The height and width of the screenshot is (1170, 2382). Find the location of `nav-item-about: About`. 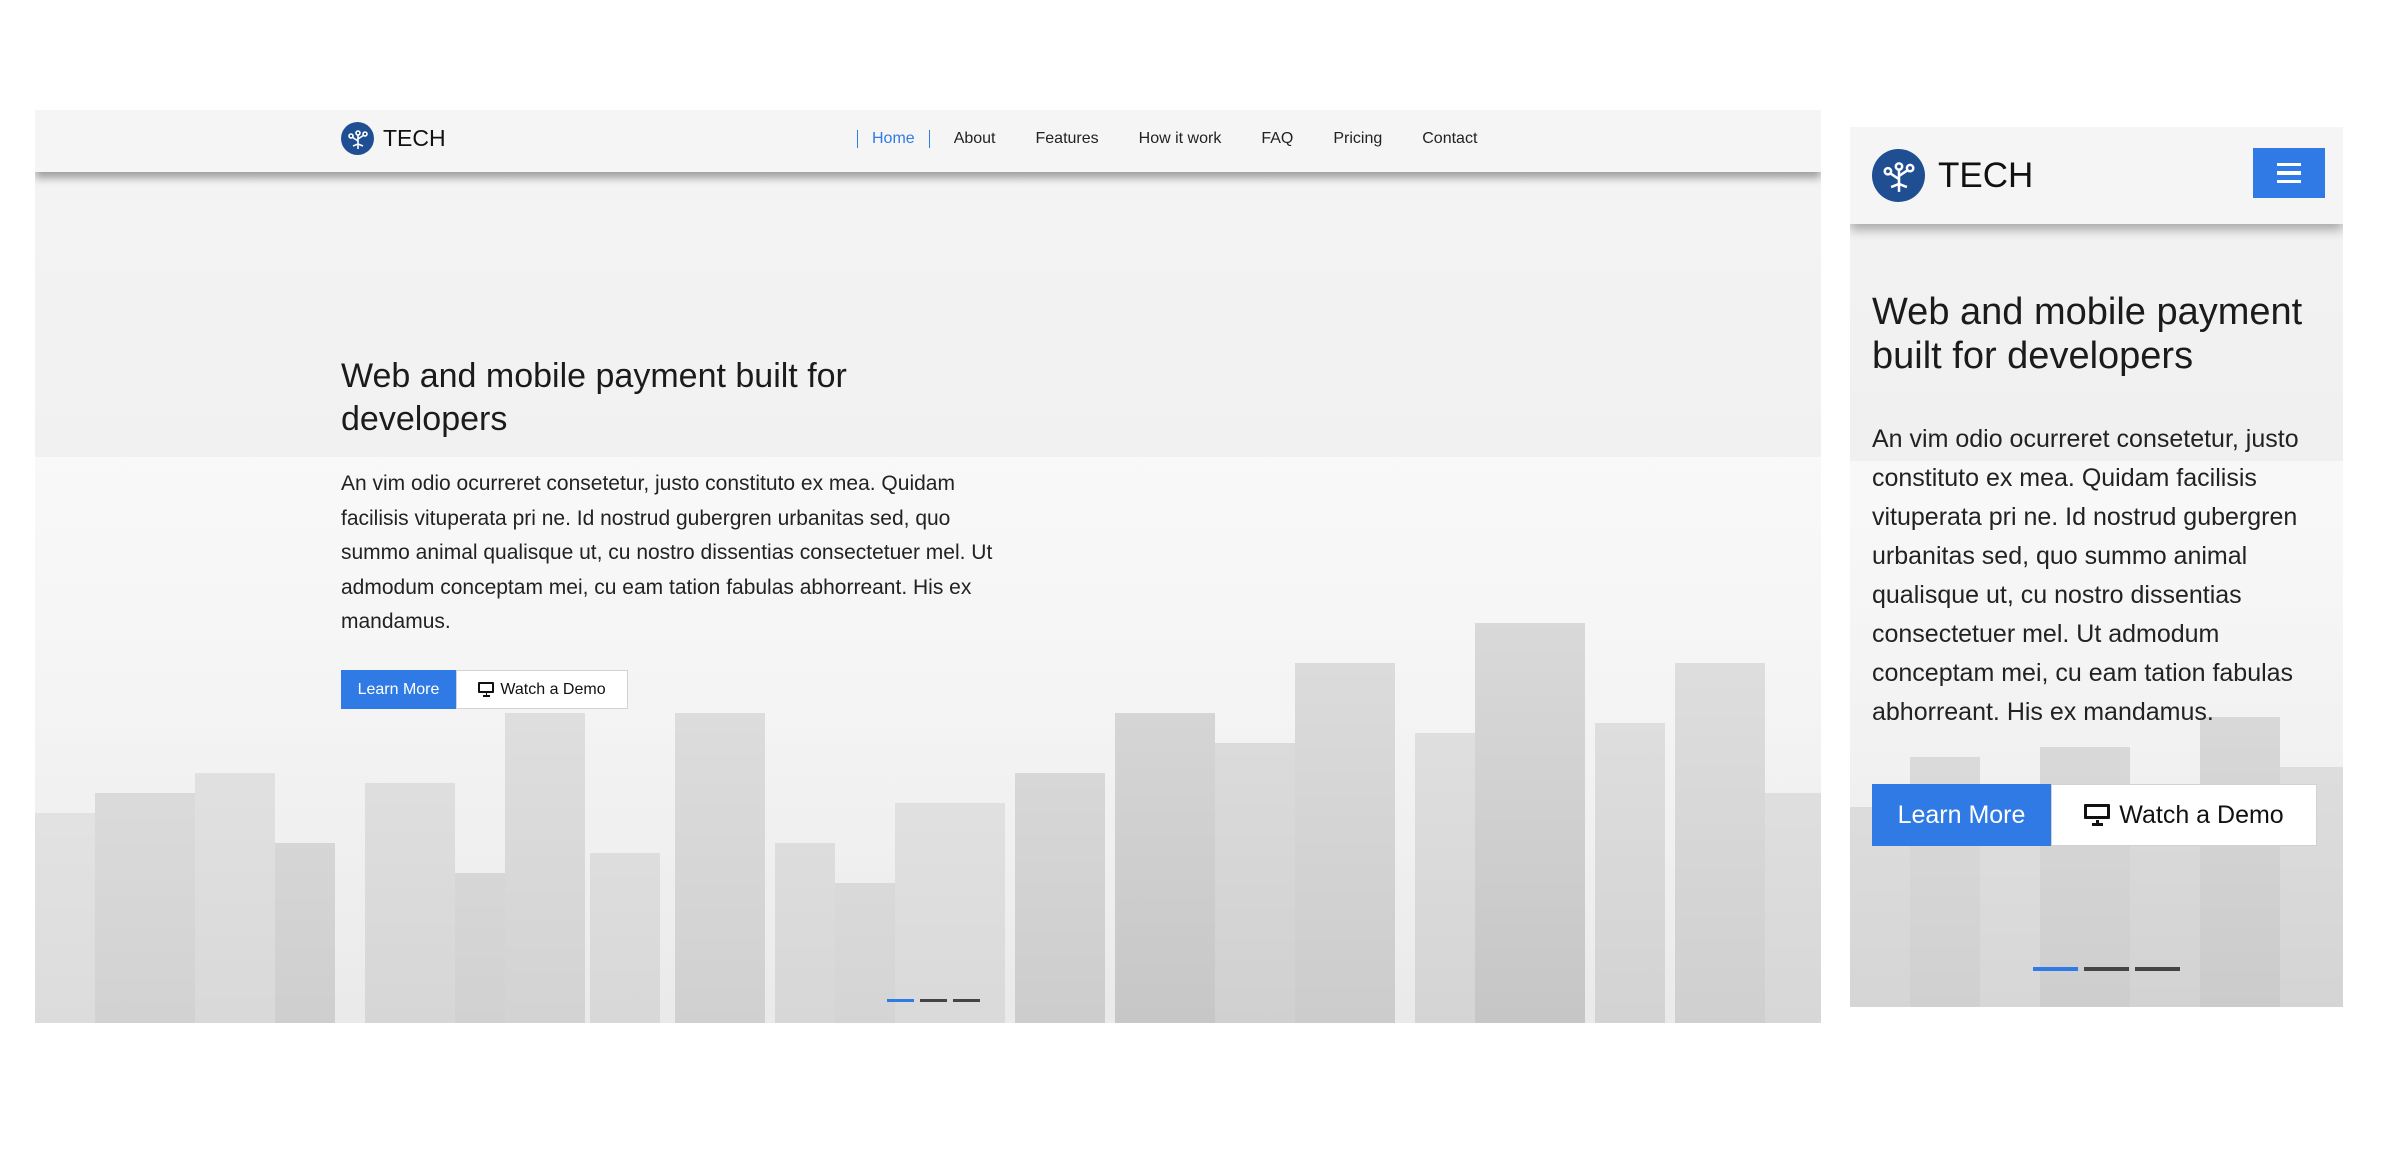

nav-item-about: About is located at coordinates (975, 139).